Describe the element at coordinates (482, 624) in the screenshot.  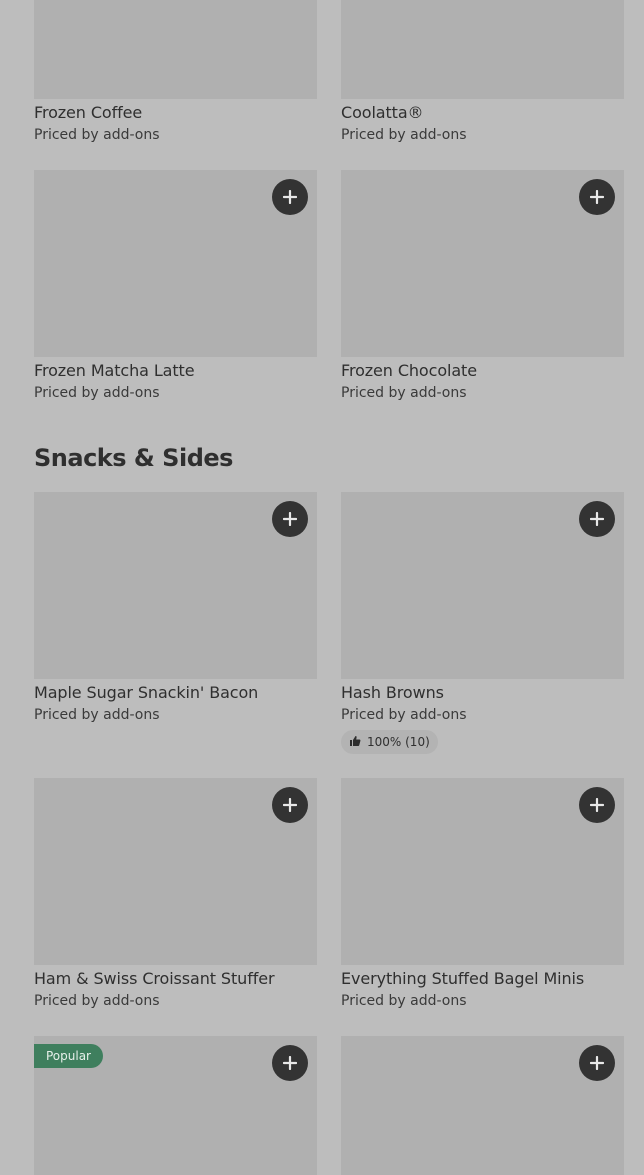
I see `menu-item-card: Hash Browns Priced by add-ons 100% (10)` at that location.